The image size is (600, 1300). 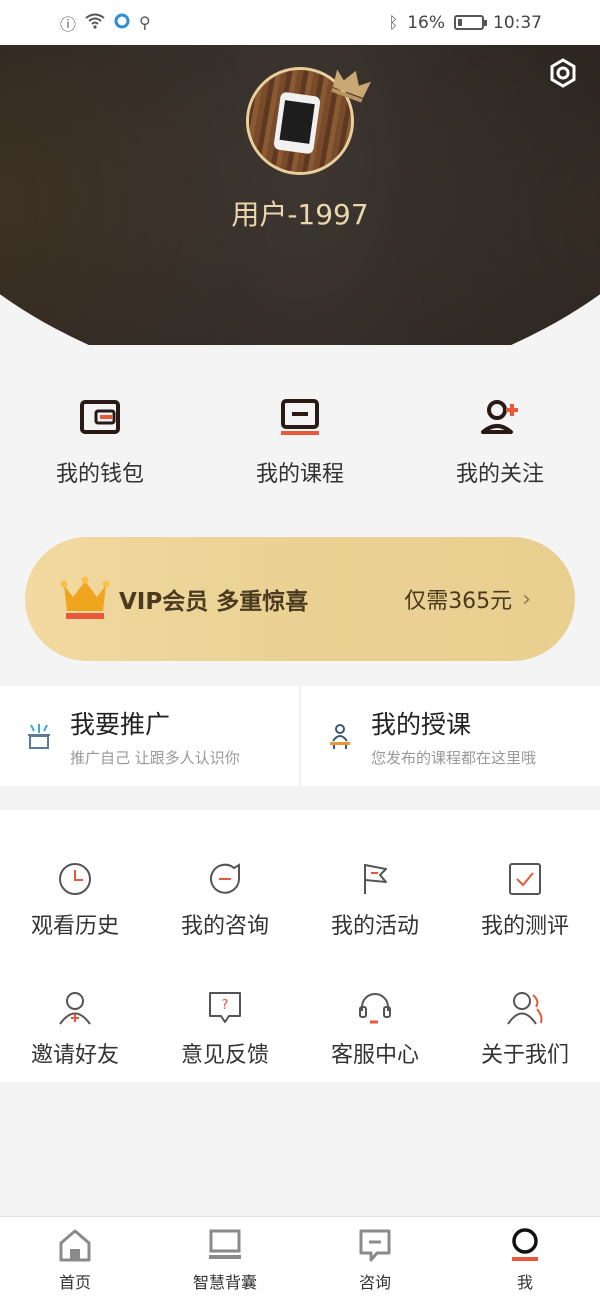 I want to click on tab-me: 我, so click(x=525, y=1258).